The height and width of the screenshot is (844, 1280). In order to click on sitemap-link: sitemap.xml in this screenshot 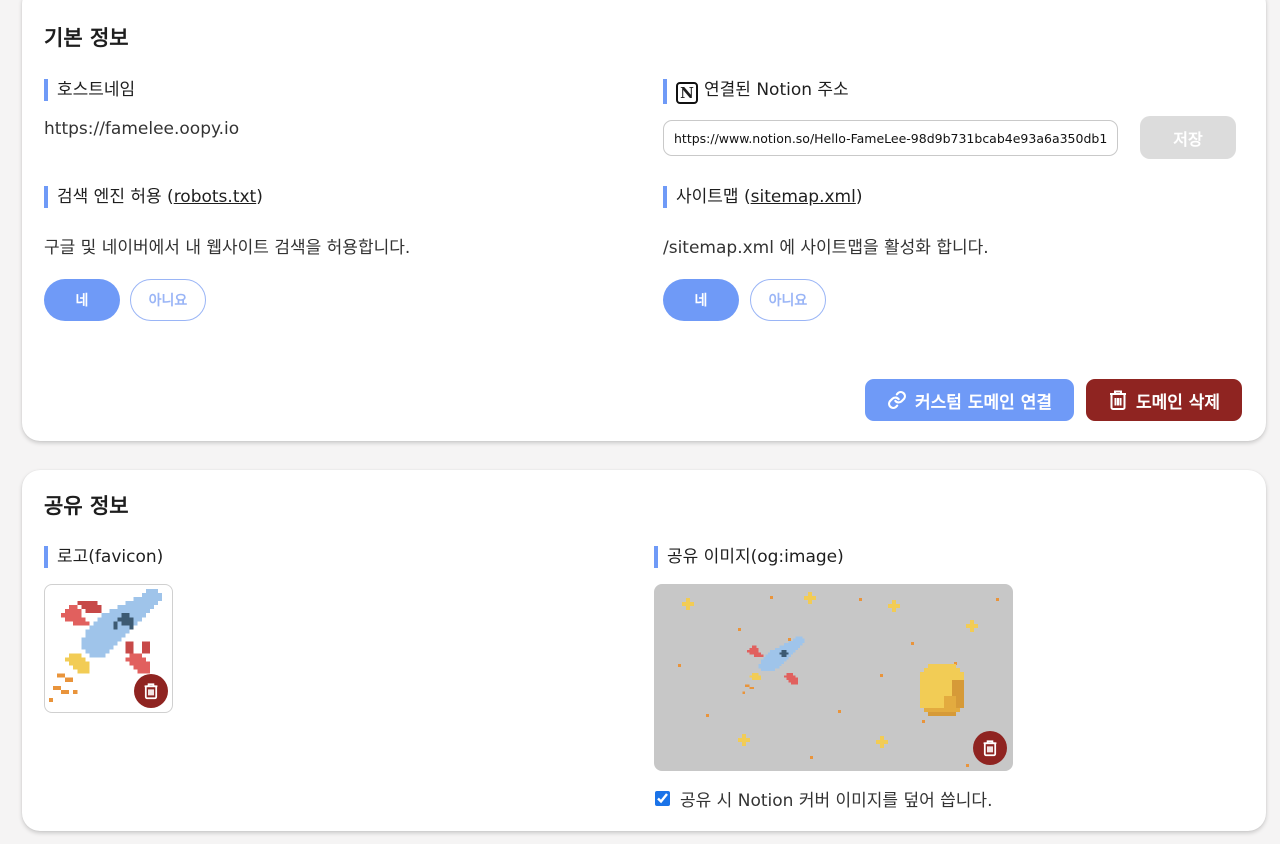, I will do `click(803, 197)`.